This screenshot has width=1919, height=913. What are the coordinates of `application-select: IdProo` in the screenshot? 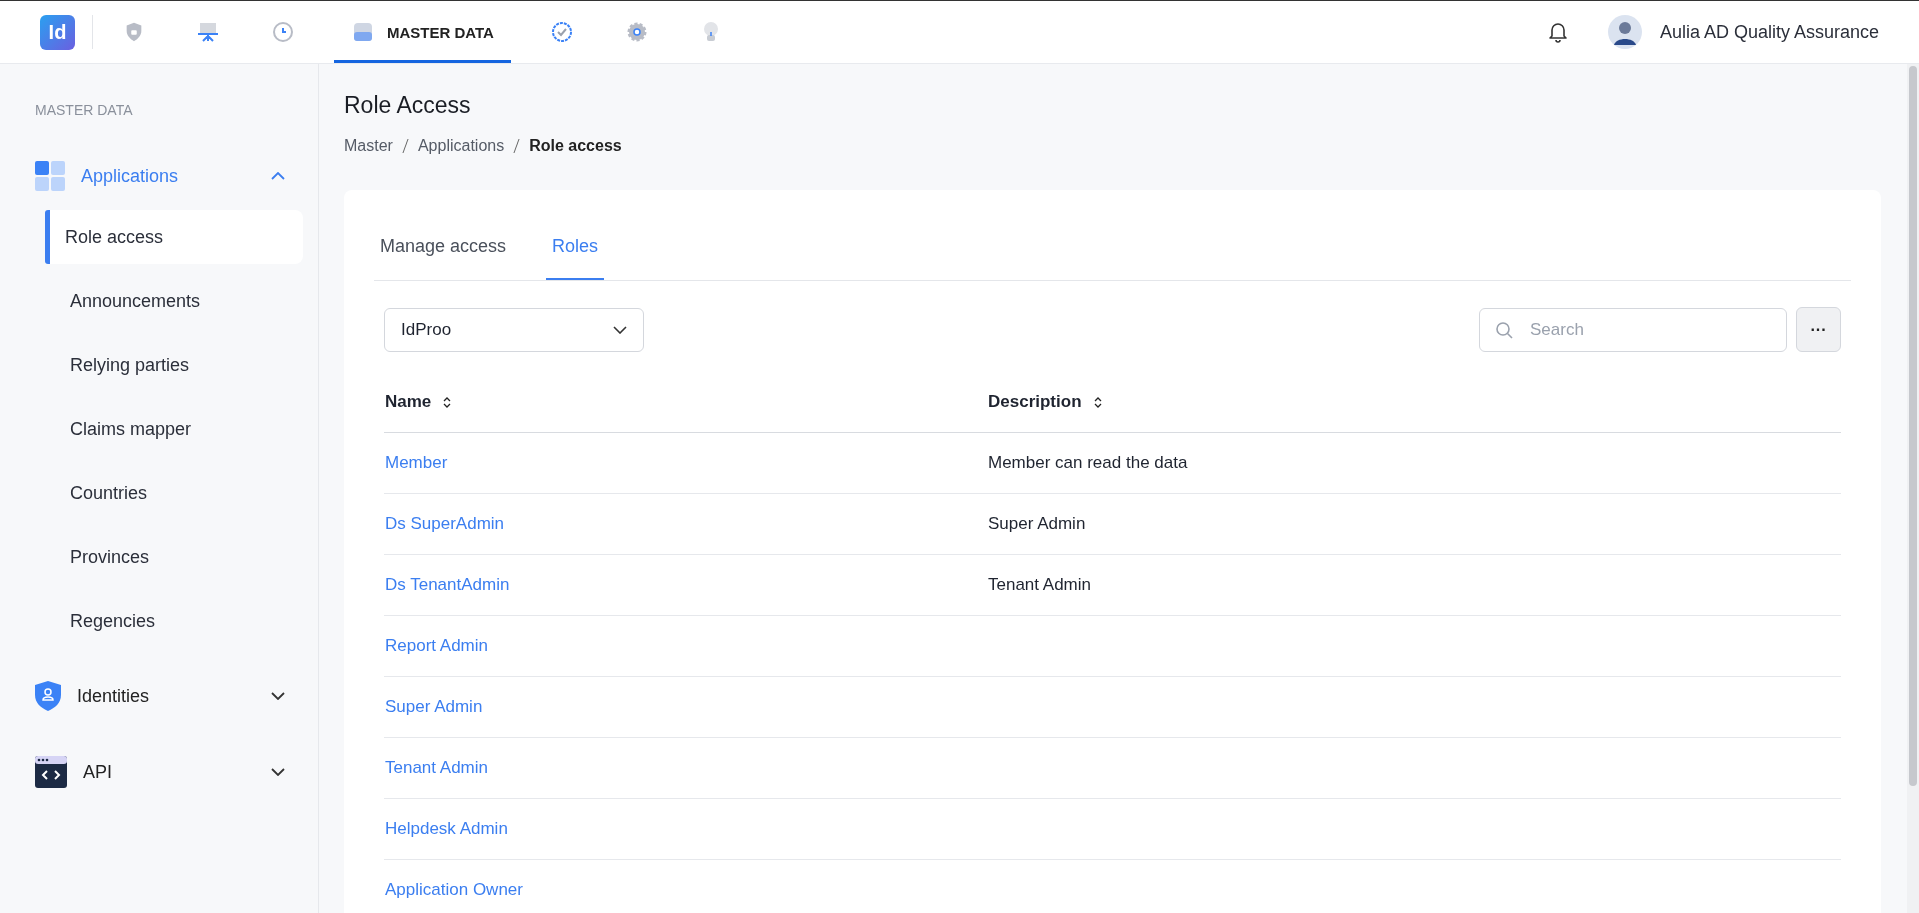 It's located at (514, 329).